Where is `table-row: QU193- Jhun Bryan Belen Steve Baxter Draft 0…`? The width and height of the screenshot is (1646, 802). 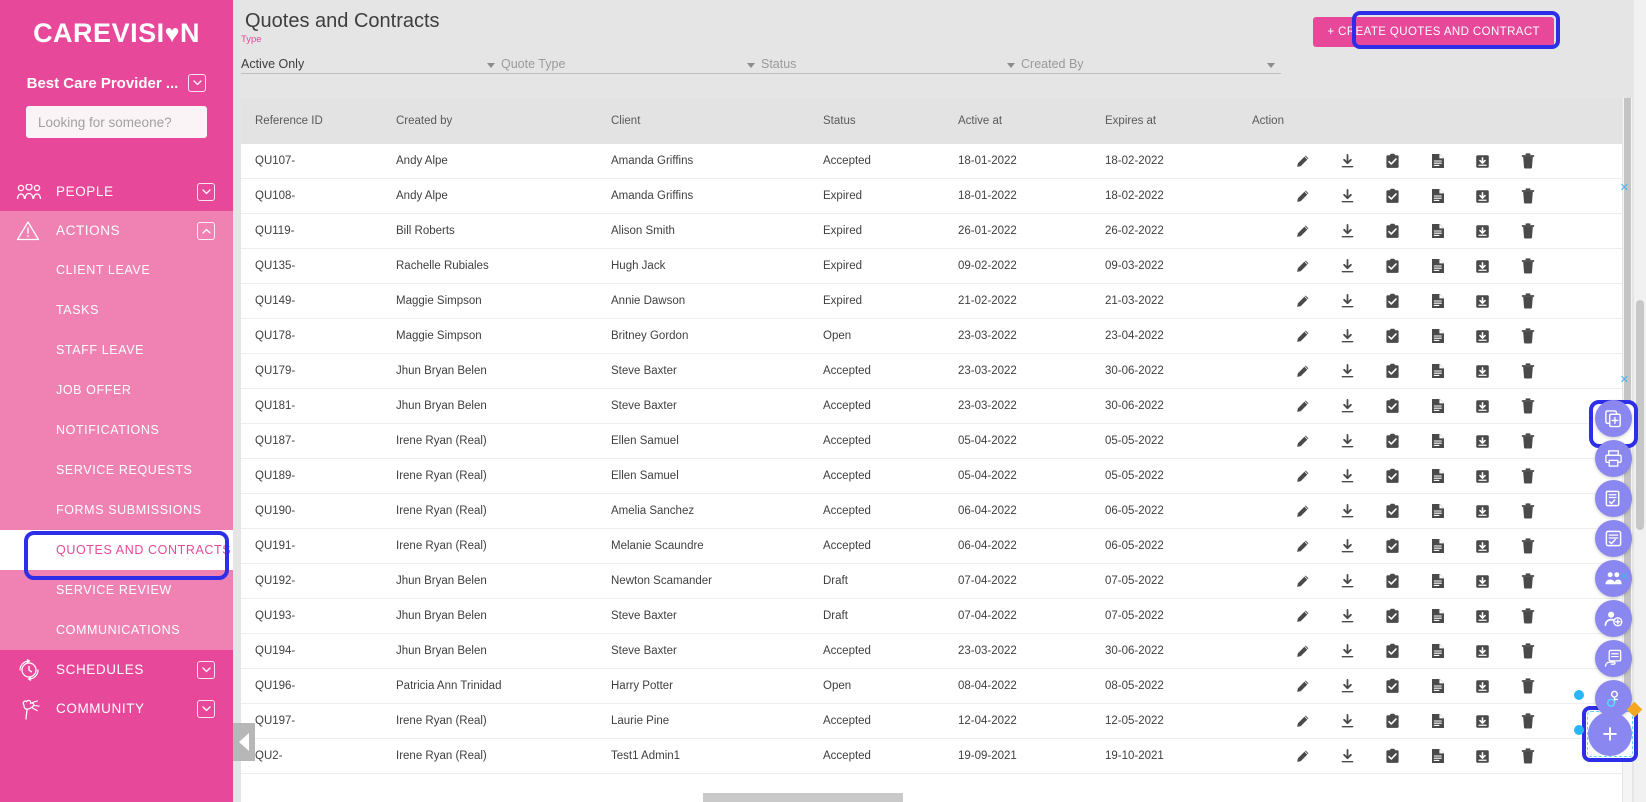 table-row: QU193- Jhun Bryan Belen Steve Baxter Draft 0… is located at coordinates (931, 616).